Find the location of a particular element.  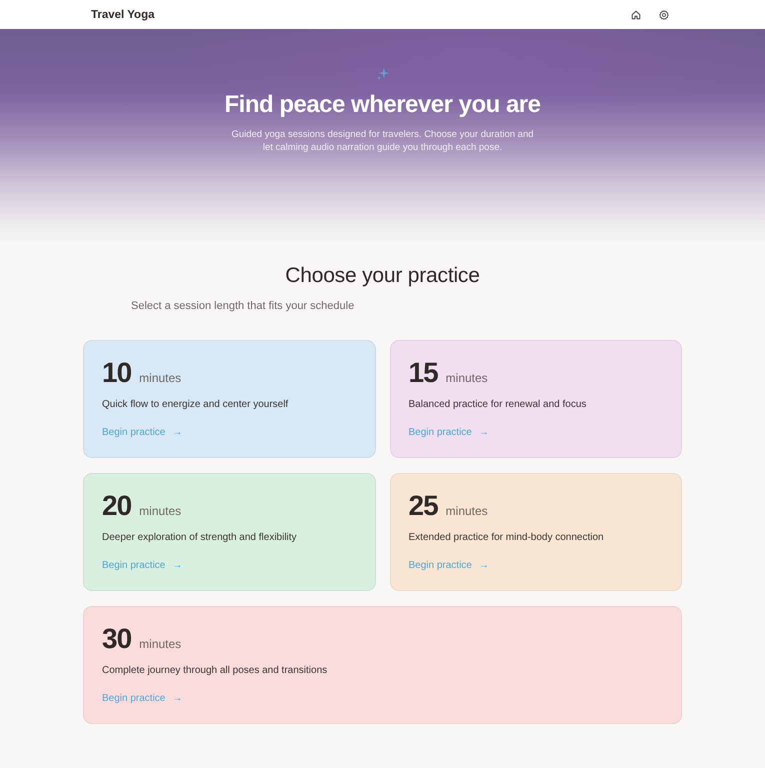

session-description: Balanced practice for renewal and focus is located at coordinates (498, 404).